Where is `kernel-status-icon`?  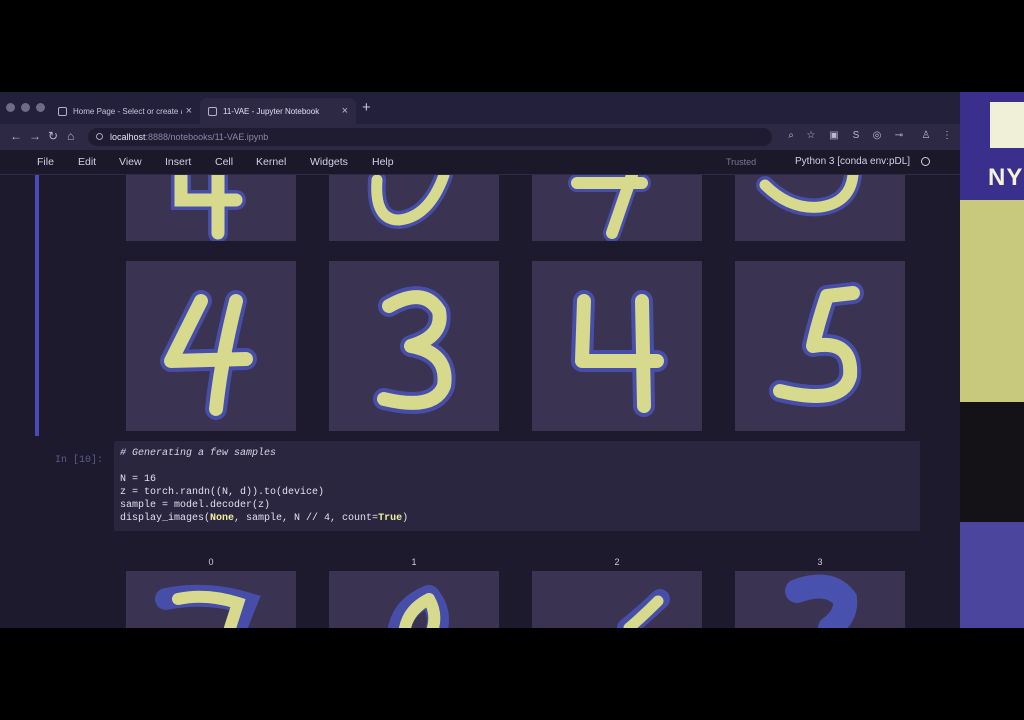
kernel-status-icon is located at coordinates (925, 161).